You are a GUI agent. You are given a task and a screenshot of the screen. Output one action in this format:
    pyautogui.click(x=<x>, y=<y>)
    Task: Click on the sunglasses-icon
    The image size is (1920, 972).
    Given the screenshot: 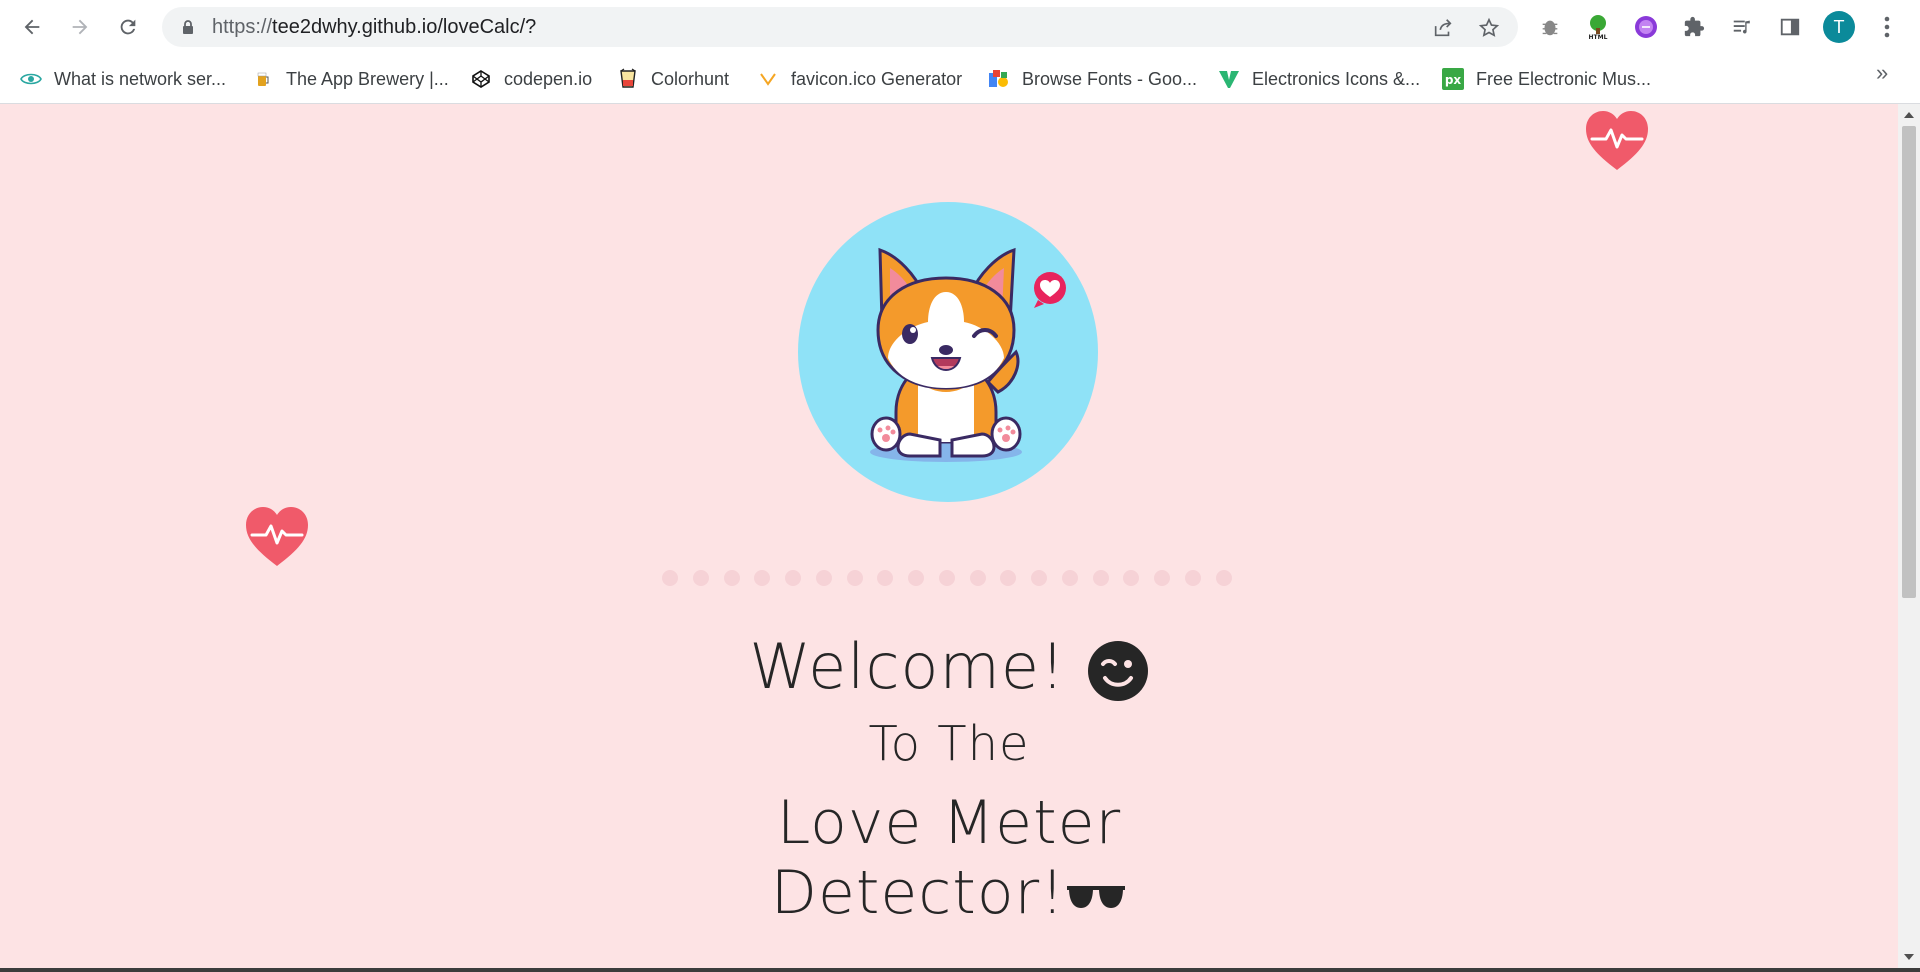 What is the action you would take?
    pyautogui.click(x=1096, y=896)
    